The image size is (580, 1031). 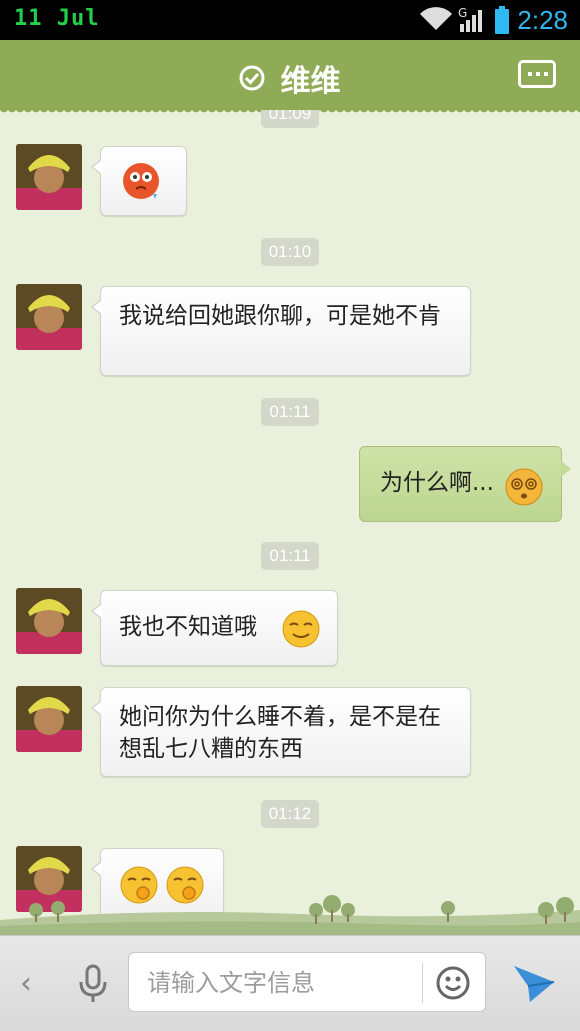 I want to click on status-date: 11 Jul, so click(x=57, y=18).